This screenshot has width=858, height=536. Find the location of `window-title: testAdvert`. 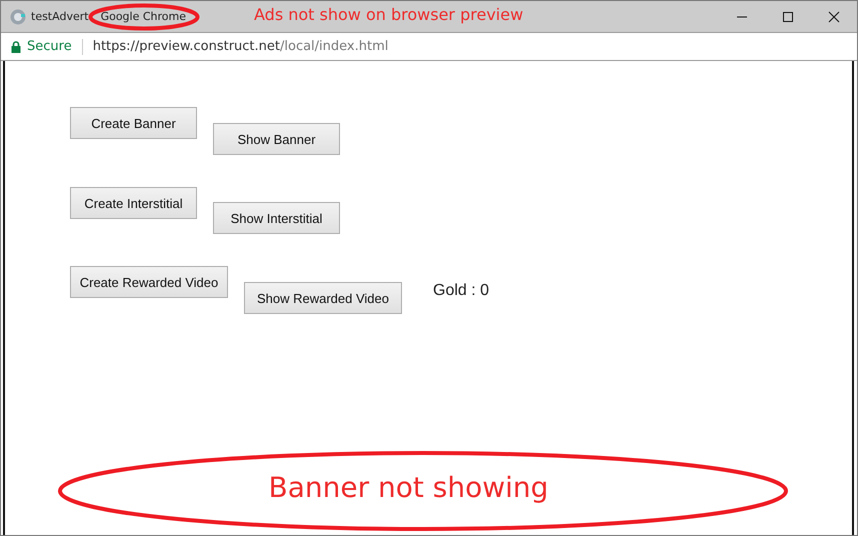

window-title: testAdvert is located at coordinates (60, 16).